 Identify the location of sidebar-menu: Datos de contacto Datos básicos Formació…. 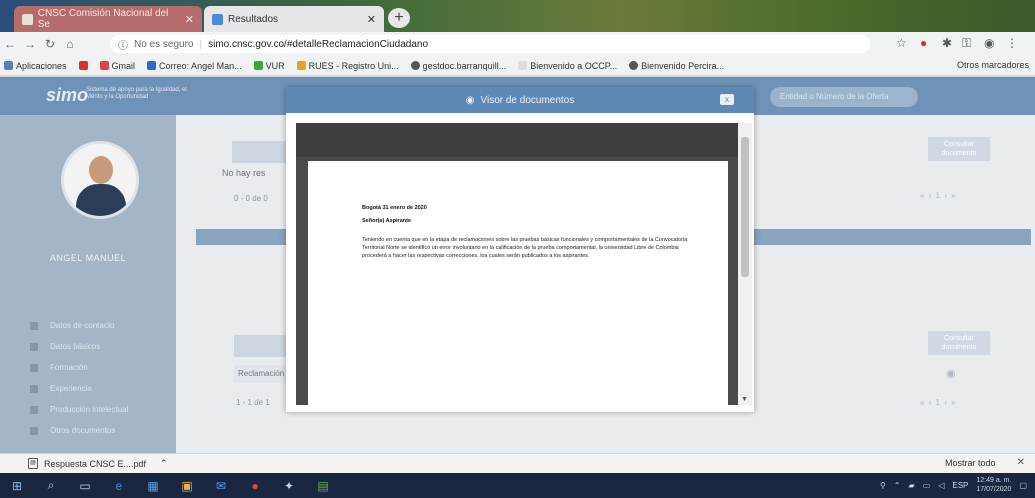
(79, 378).